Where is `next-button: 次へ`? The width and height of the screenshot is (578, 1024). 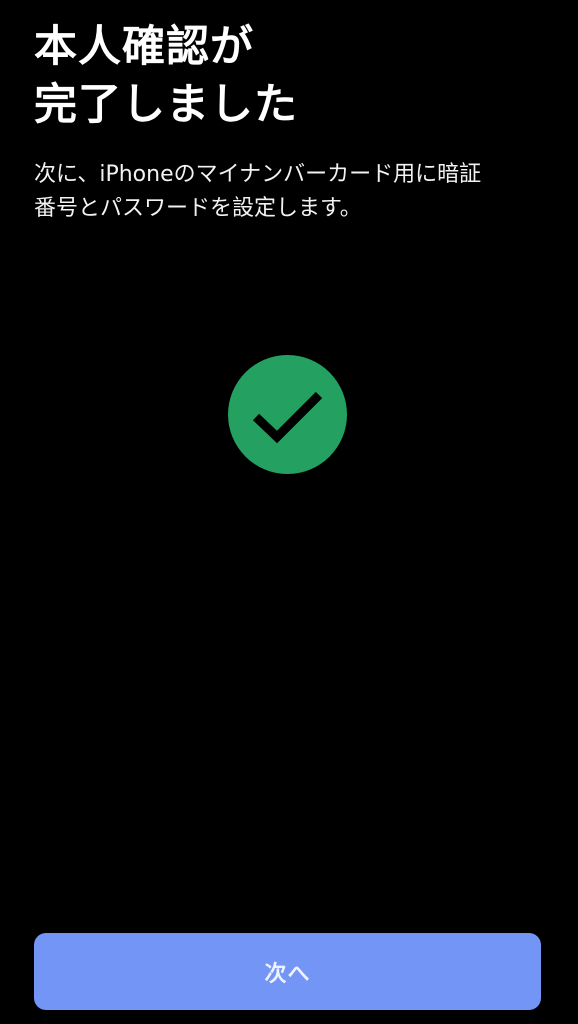
next-button: 次へ is located at coordinates (287, 971).